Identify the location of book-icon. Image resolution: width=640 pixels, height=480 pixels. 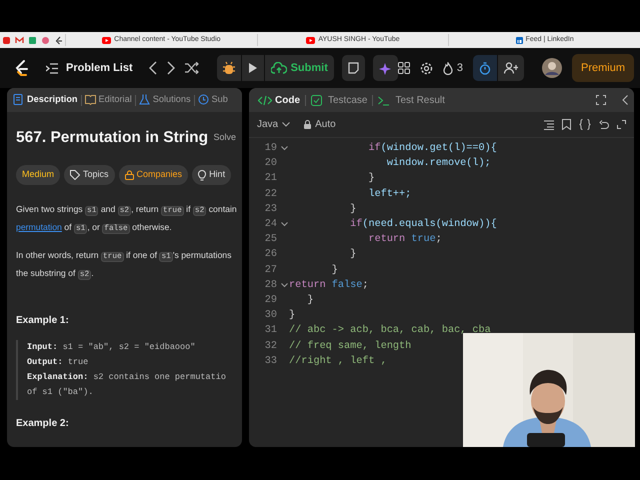
(90, 100).